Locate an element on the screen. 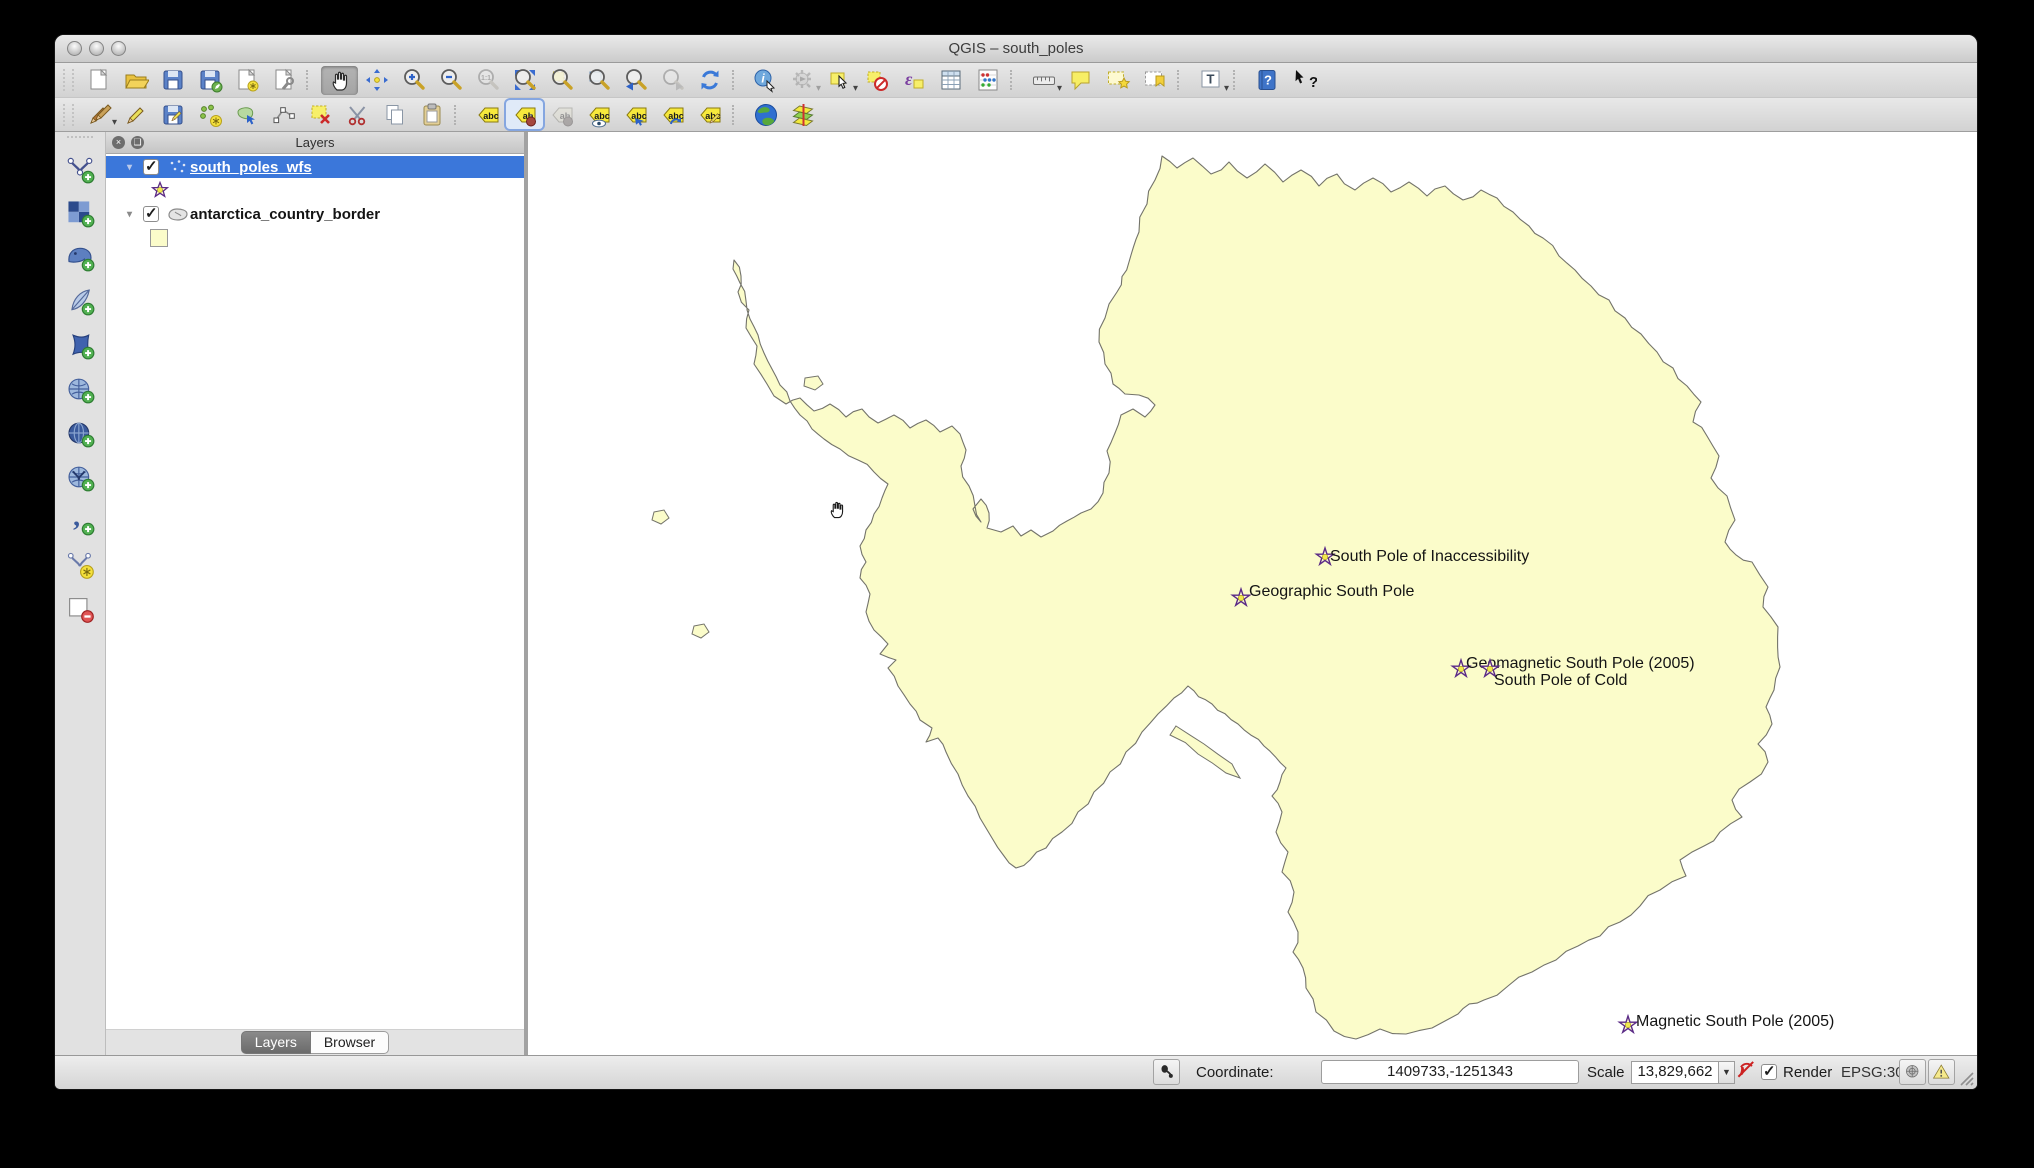 The height and width of the screenshot is (1168, 2034). cut-features-icon is located at coordinates (357, 114).